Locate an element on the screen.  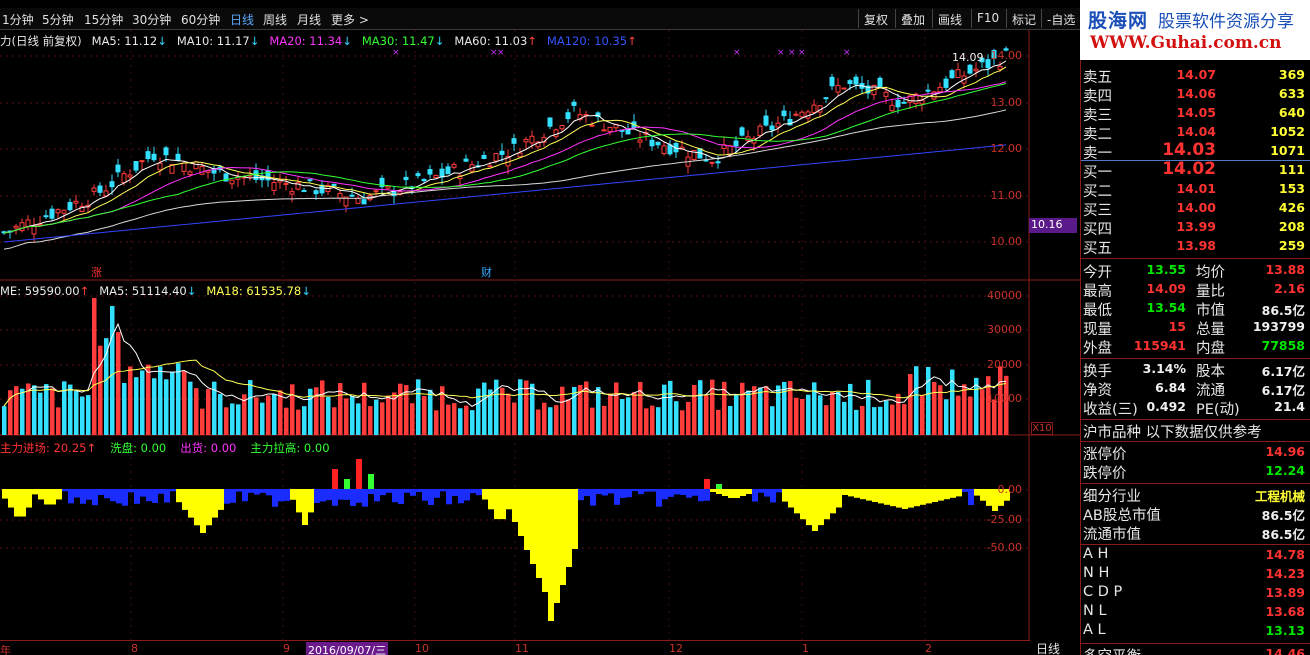
period-monthly: 月线 is located at coordinates (309, 19).